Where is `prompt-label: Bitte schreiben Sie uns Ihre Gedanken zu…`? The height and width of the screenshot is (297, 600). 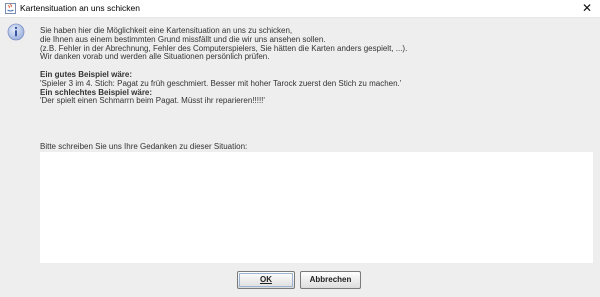 prompt-label: Bitte schreiben Sie uns Ihre Gedanken zu… is located at coordinates (144, 146).